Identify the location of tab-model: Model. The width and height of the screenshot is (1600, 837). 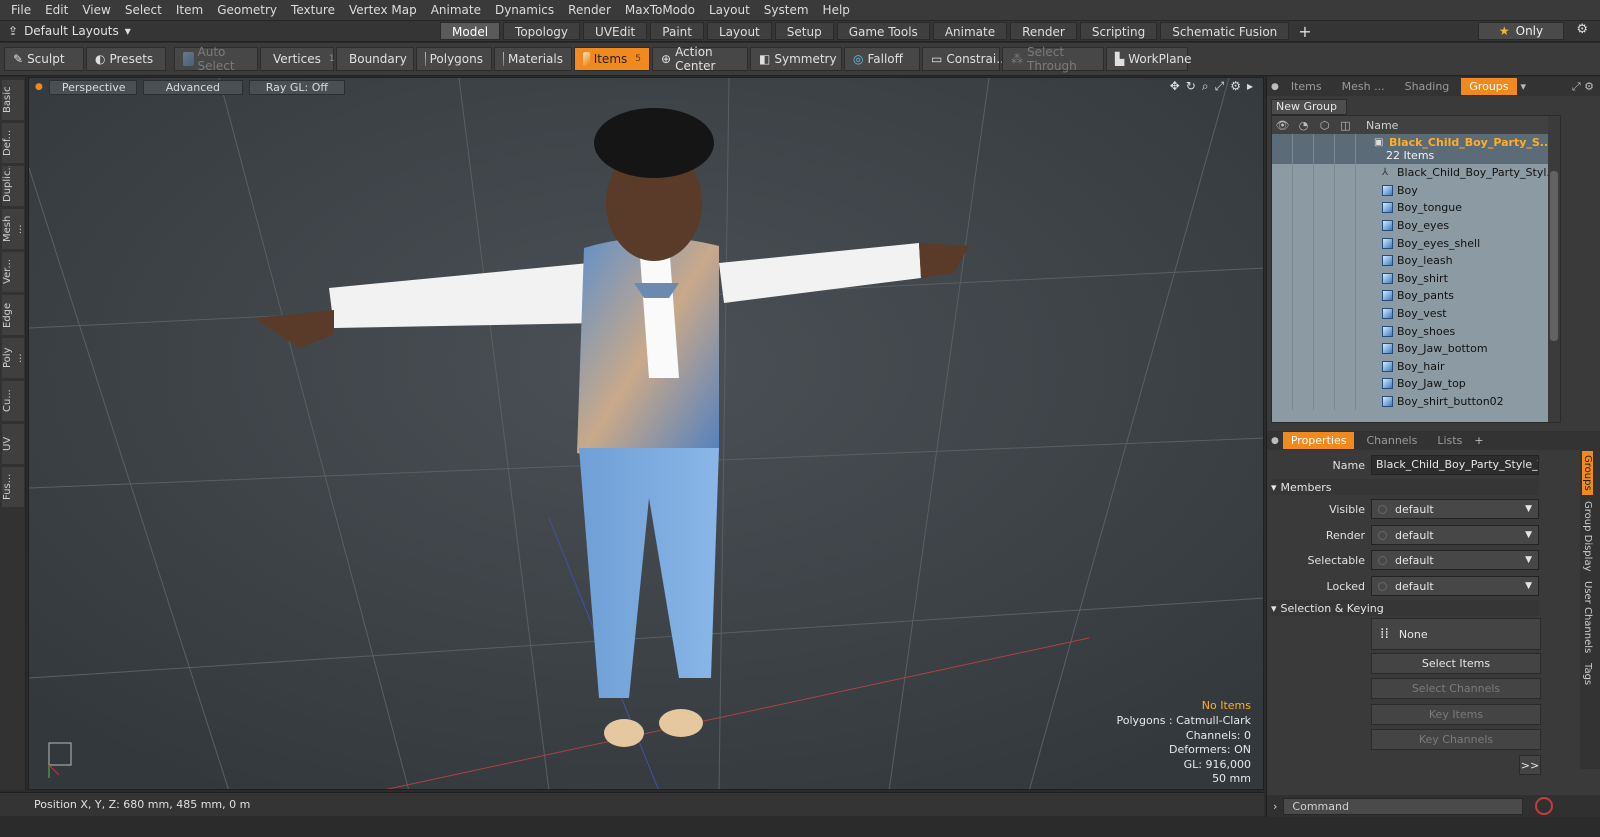
(470, 31).